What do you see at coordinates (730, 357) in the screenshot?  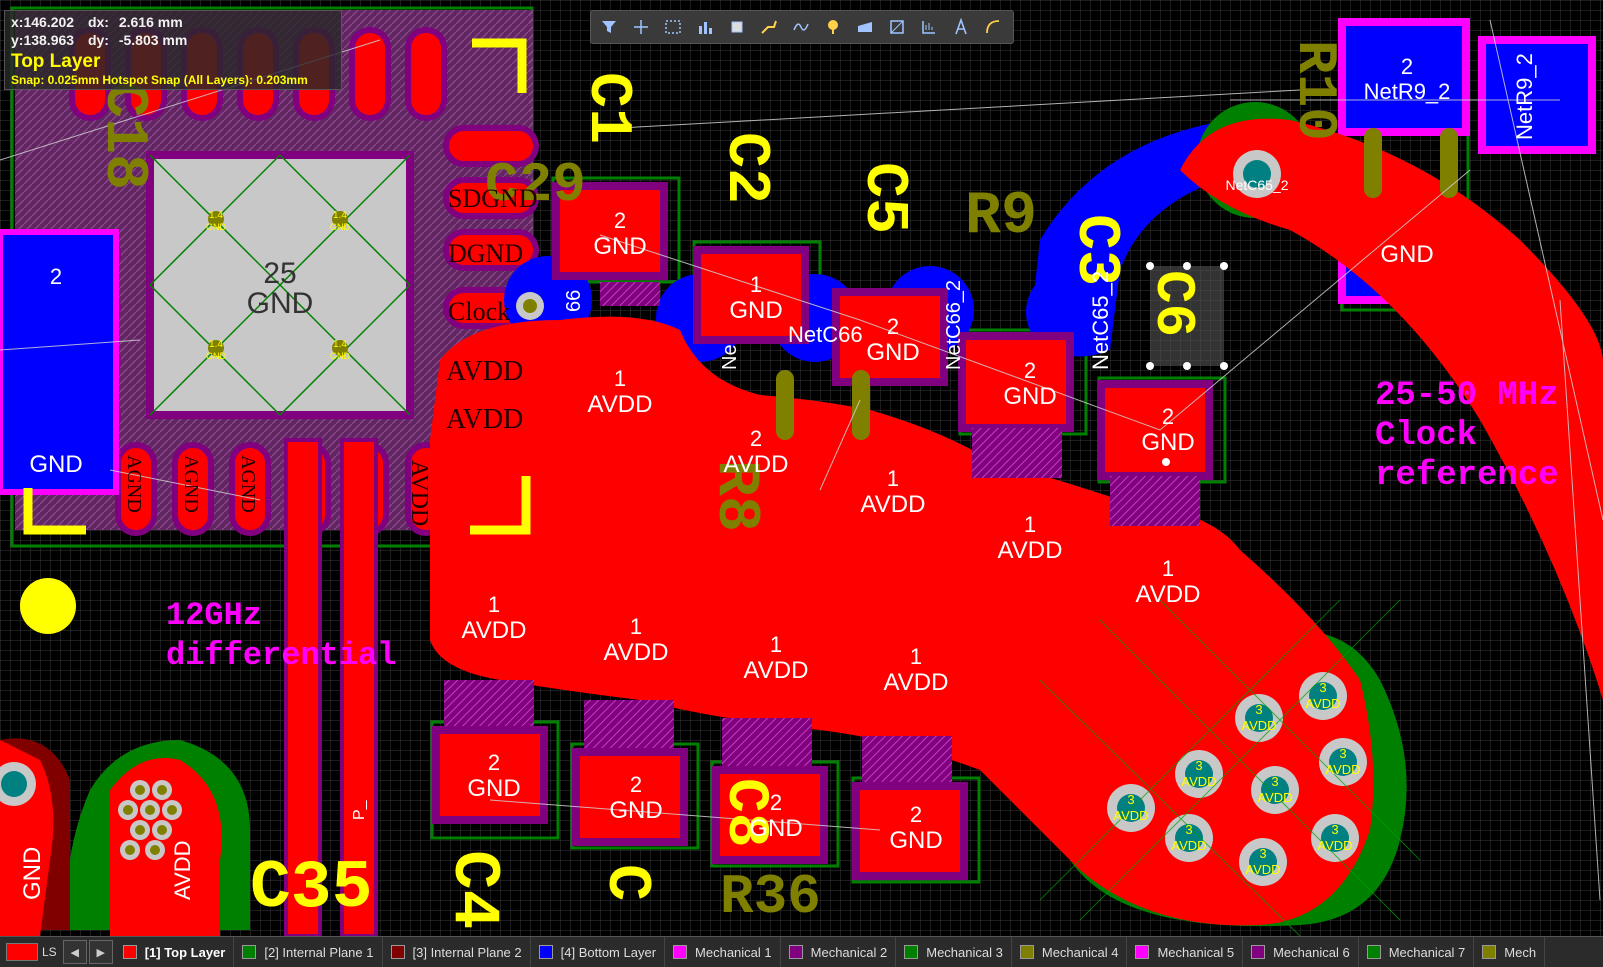 I see `pad-net-ne: Ne` at bounding box center [730, 357].